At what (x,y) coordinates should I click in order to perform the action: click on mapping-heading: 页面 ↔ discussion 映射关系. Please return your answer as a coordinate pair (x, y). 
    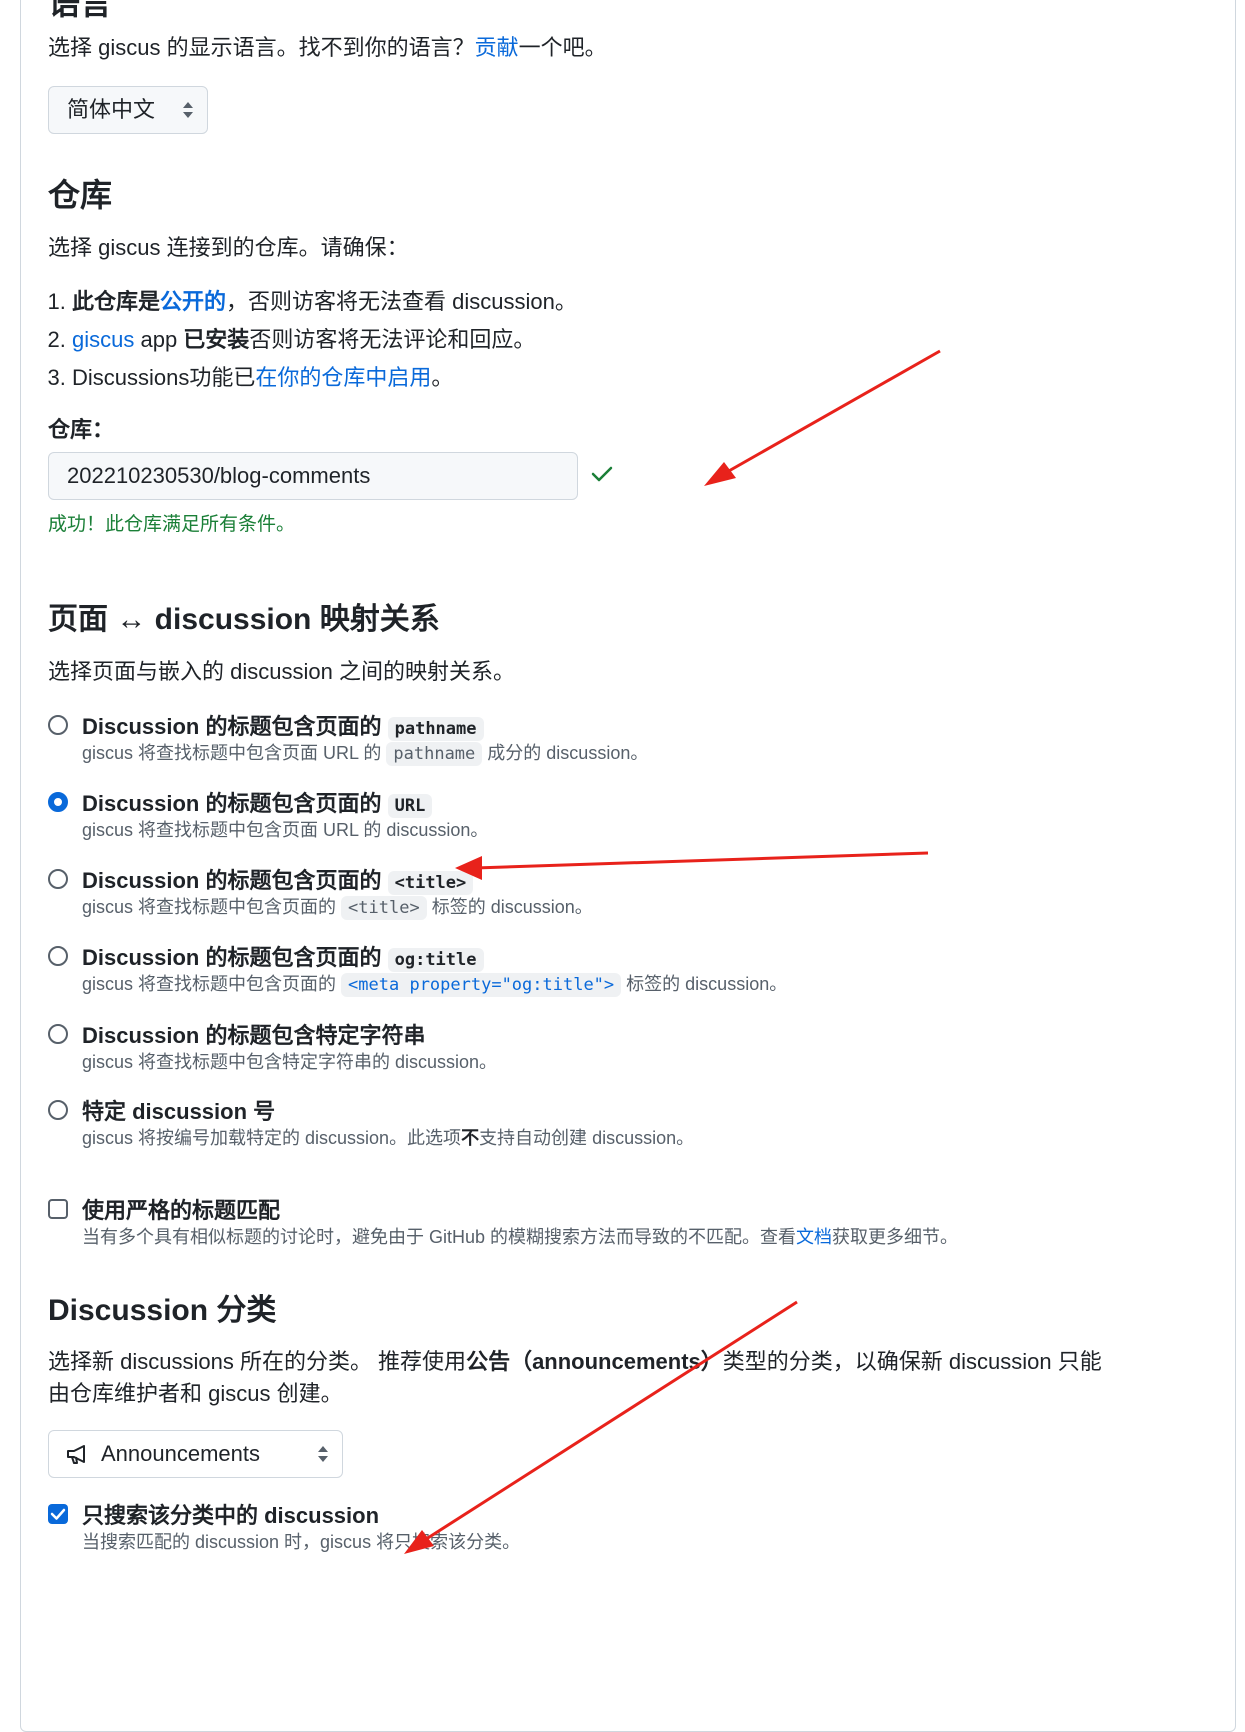
    Looking at the image, I should click on (244, 619).